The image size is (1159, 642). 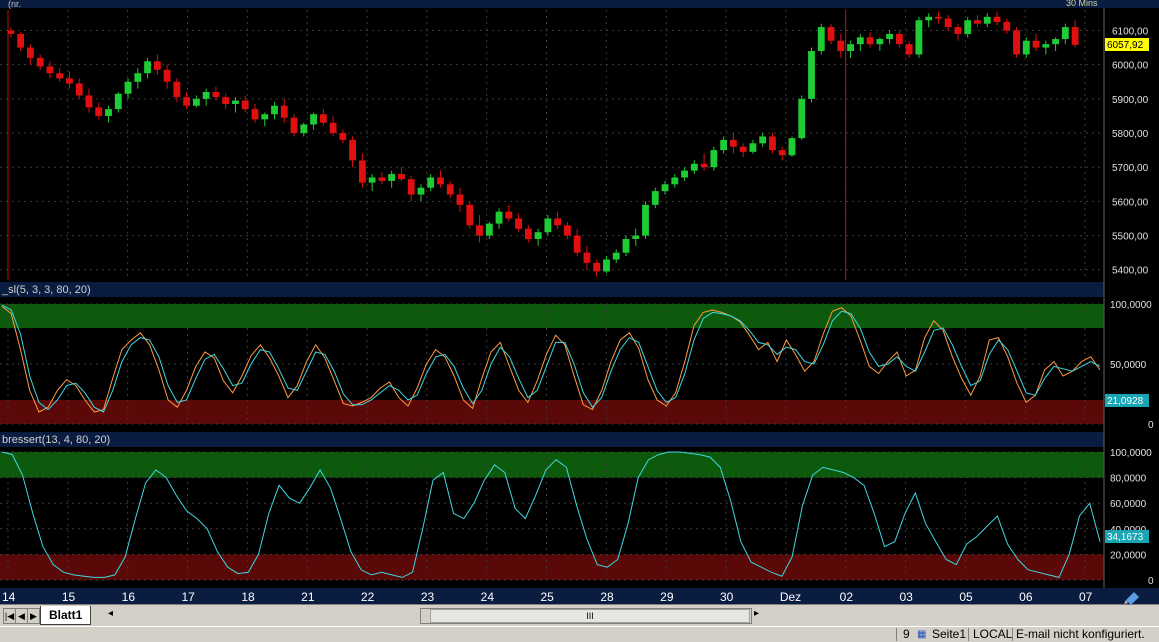 I want to click on x-tick-label: 24, so click(x=488, y=597).